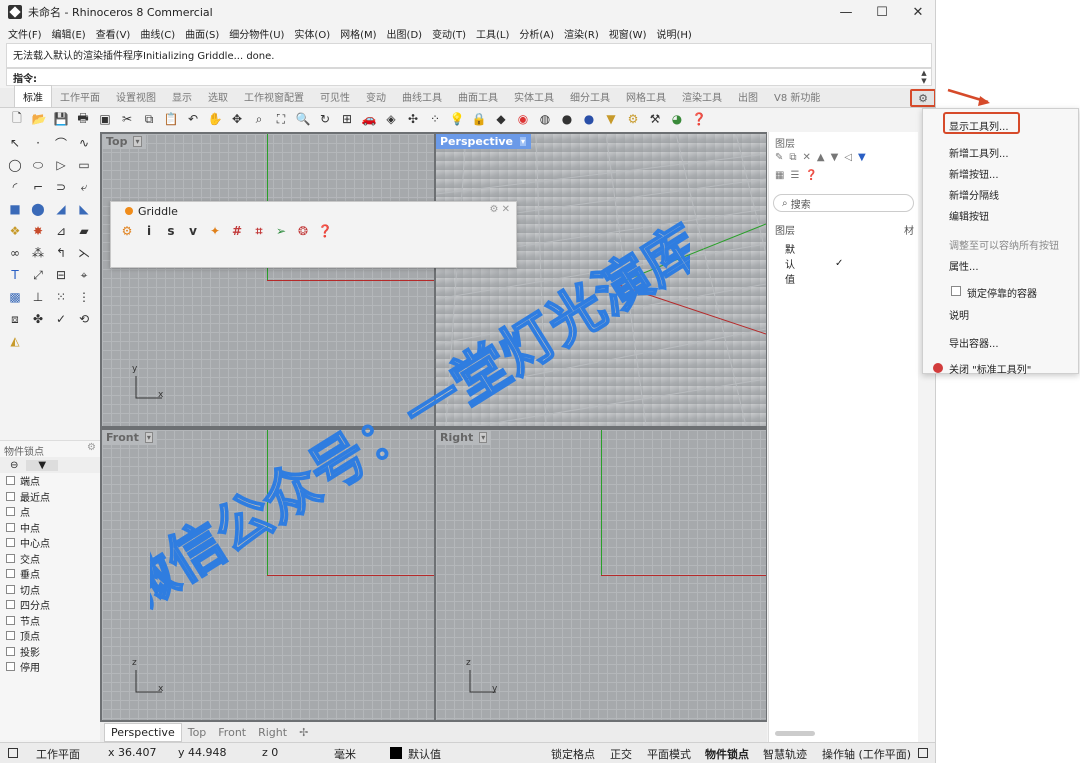 The height and width of the screenshot is (763, 1080). I want to click on menu-render: 渲染(R), so click(581, 33).